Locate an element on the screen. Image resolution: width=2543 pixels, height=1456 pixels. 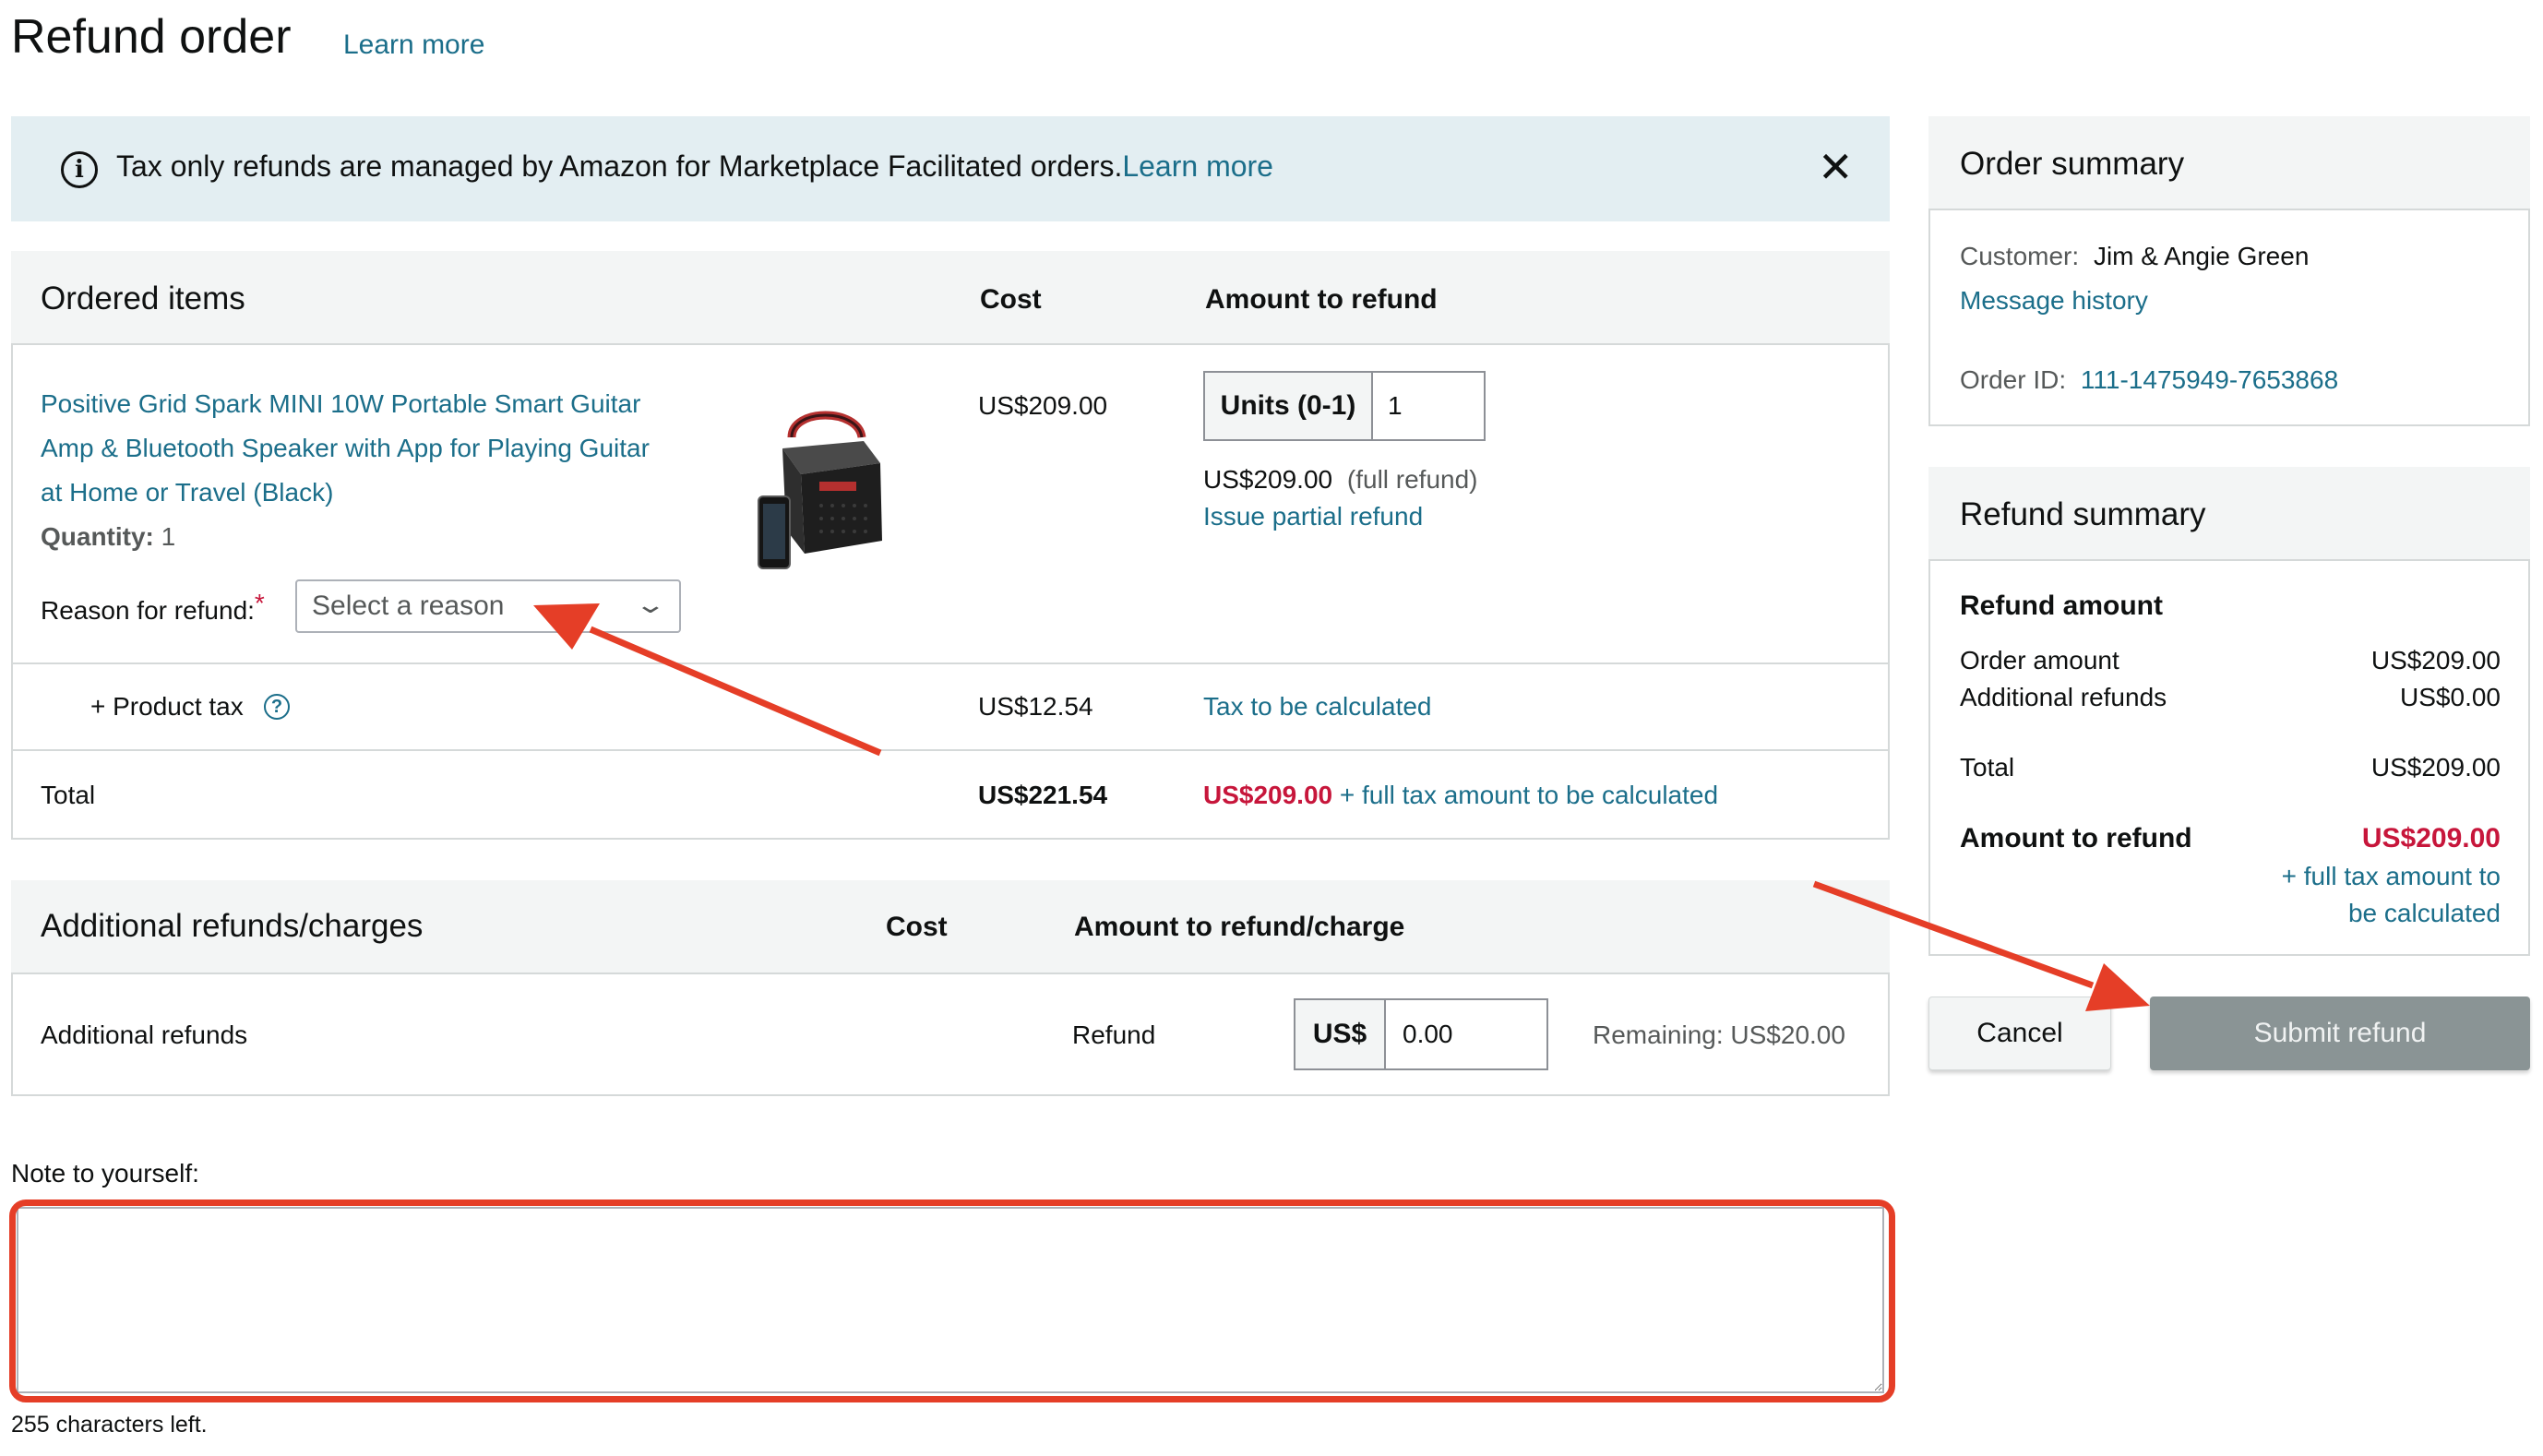
close-icon: ✕ is located at coordinates (1836, 167).